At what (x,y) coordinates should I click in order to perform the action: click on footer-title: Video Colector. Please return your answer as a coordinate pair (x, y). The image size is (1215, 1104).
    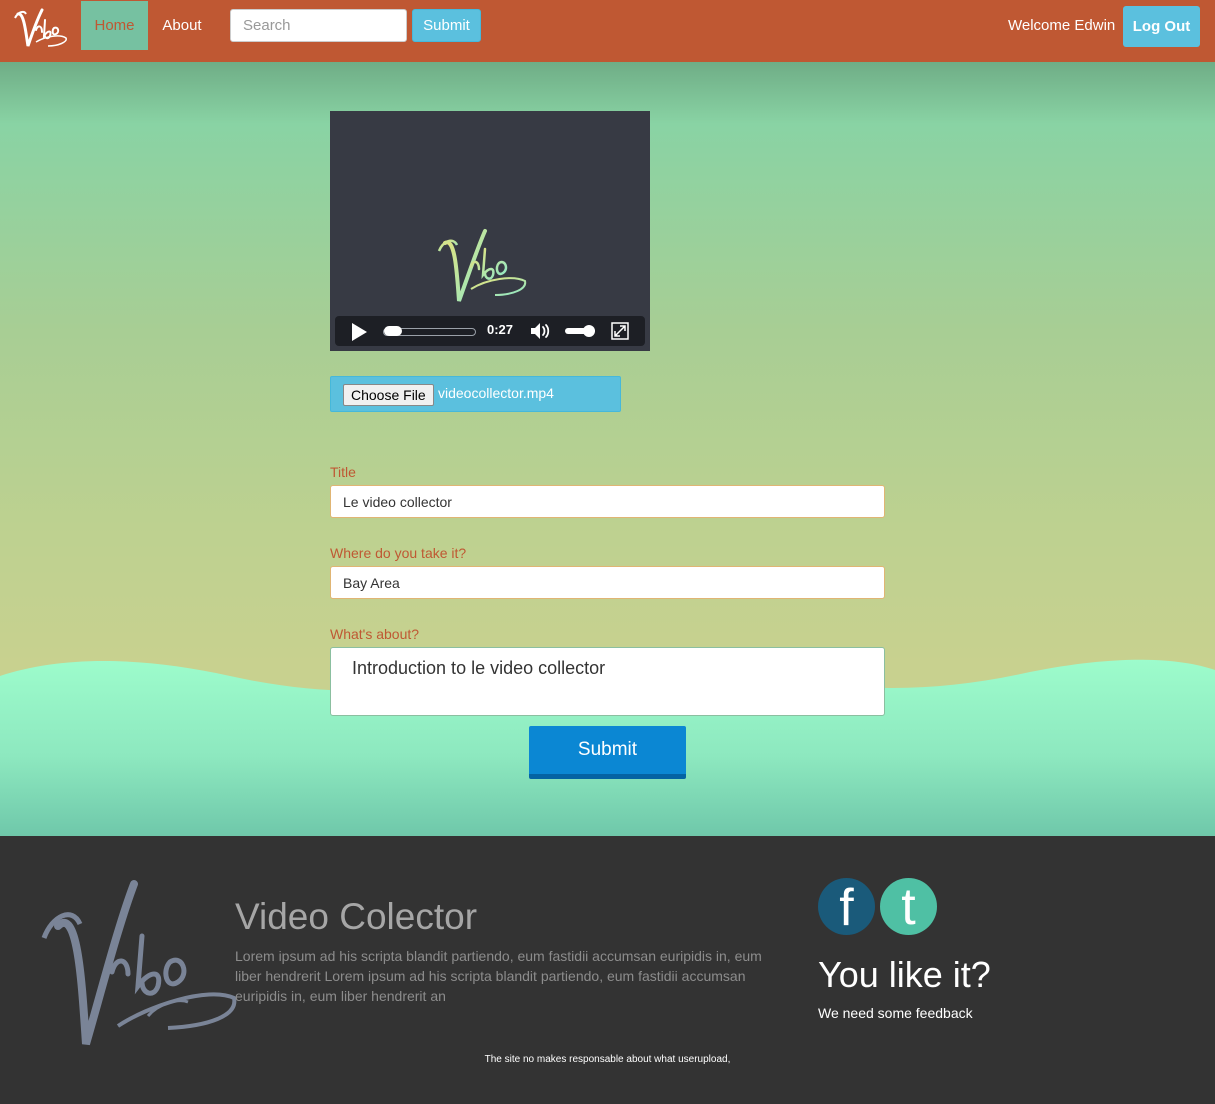
    Looking at the image, I should click on (356, 916).